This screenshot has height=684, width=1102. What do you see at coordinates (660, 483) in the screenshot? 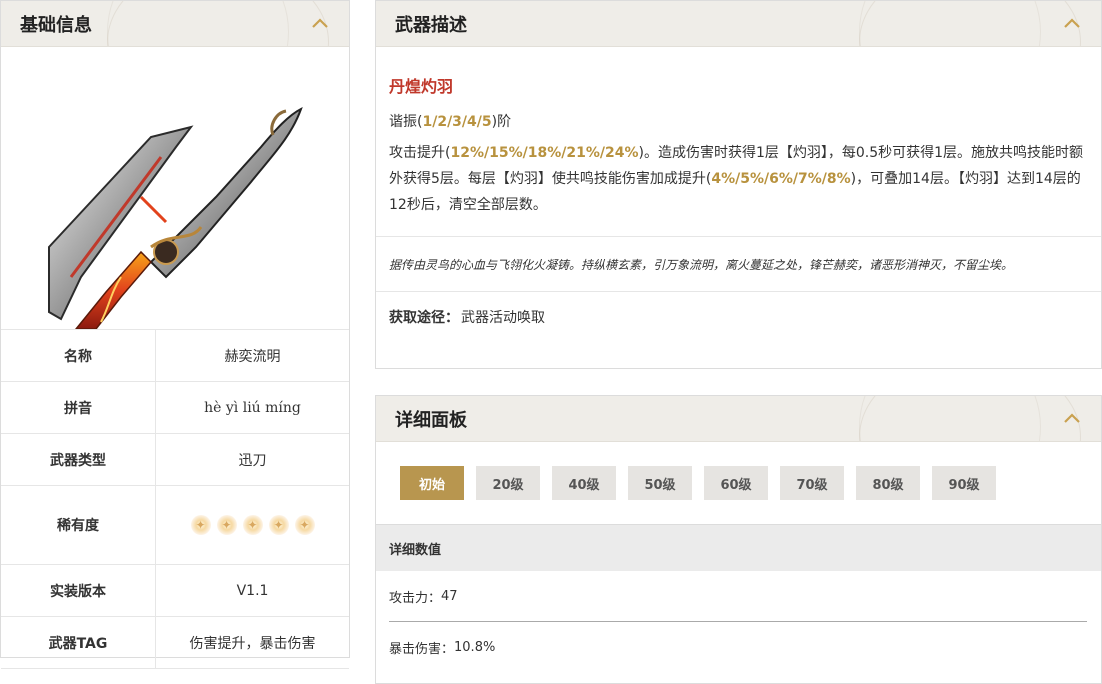
I see `level-tab-50: 50级` at bounding box center [660, 483].